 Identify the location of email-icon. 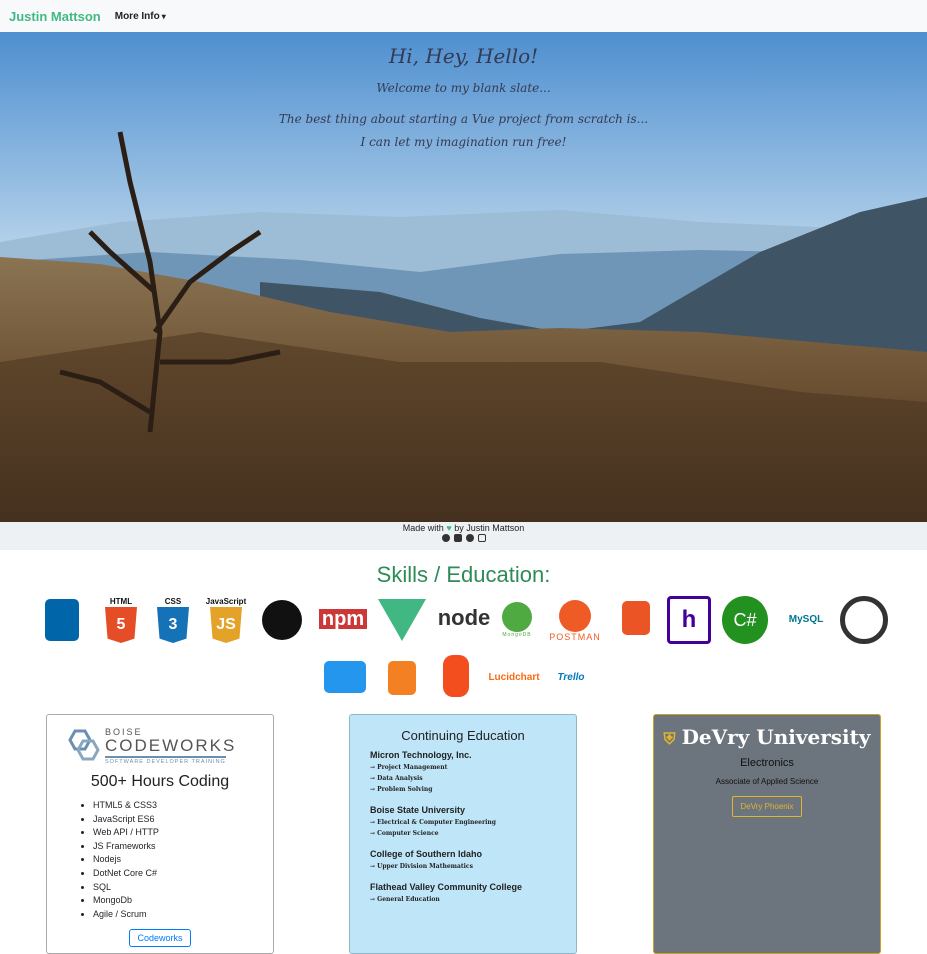
(481, 538).